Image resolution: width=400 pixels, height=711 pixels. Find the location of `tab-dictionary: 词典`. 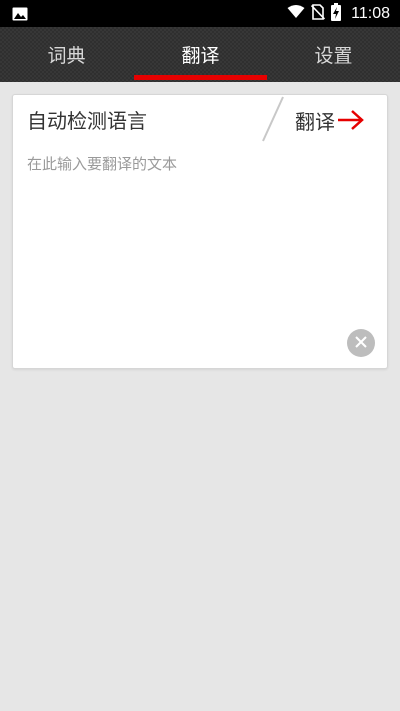

tab-dictionary: 词典 is located at coordinates (66, 54).